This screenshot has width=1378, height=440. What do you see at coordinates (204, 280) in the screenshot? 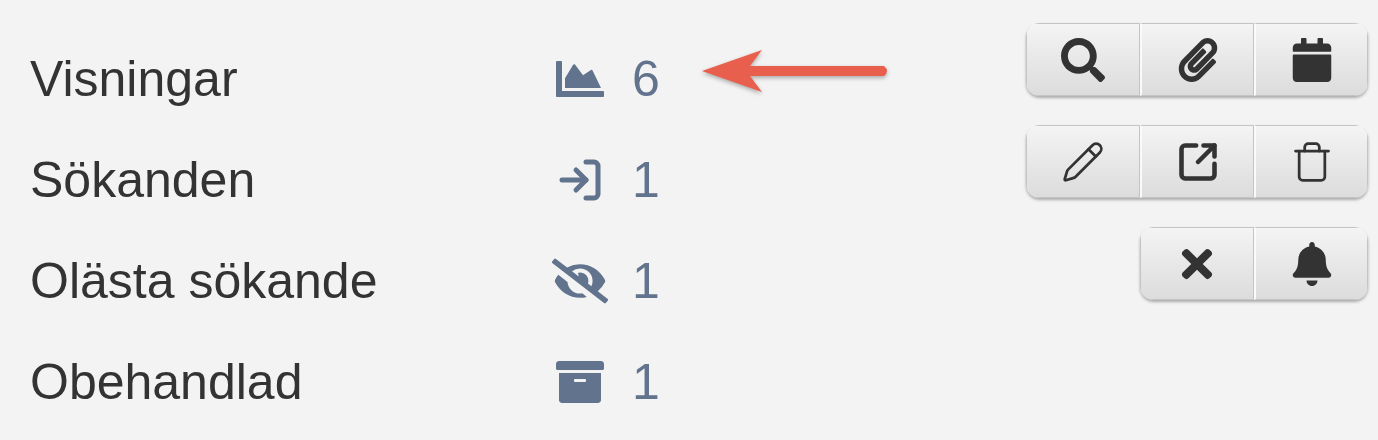
I see `stat-label: Olästa sökande` at bounding box center [204, 280].